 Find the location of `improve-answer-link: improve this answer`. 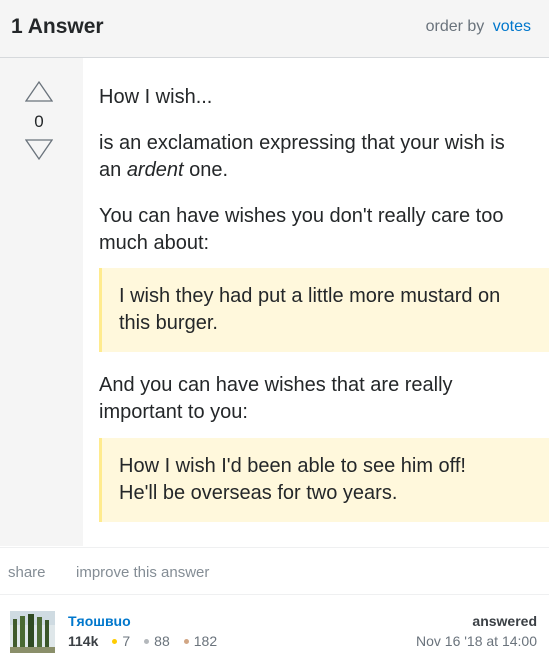

improve-answer-link: improve this answer is located at coordinates (142, 572).